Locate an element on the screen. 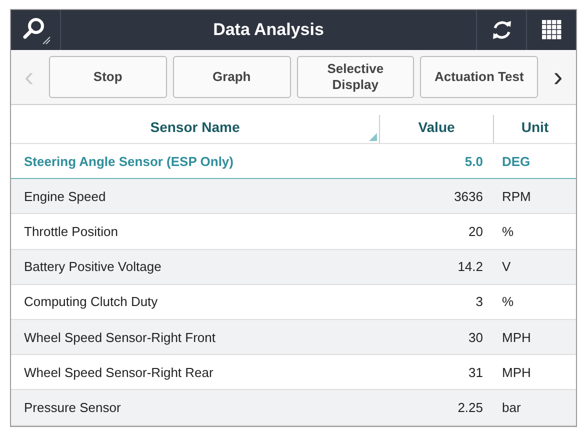  sensor-name: Engine Speed is located at coordinates (65, 196).